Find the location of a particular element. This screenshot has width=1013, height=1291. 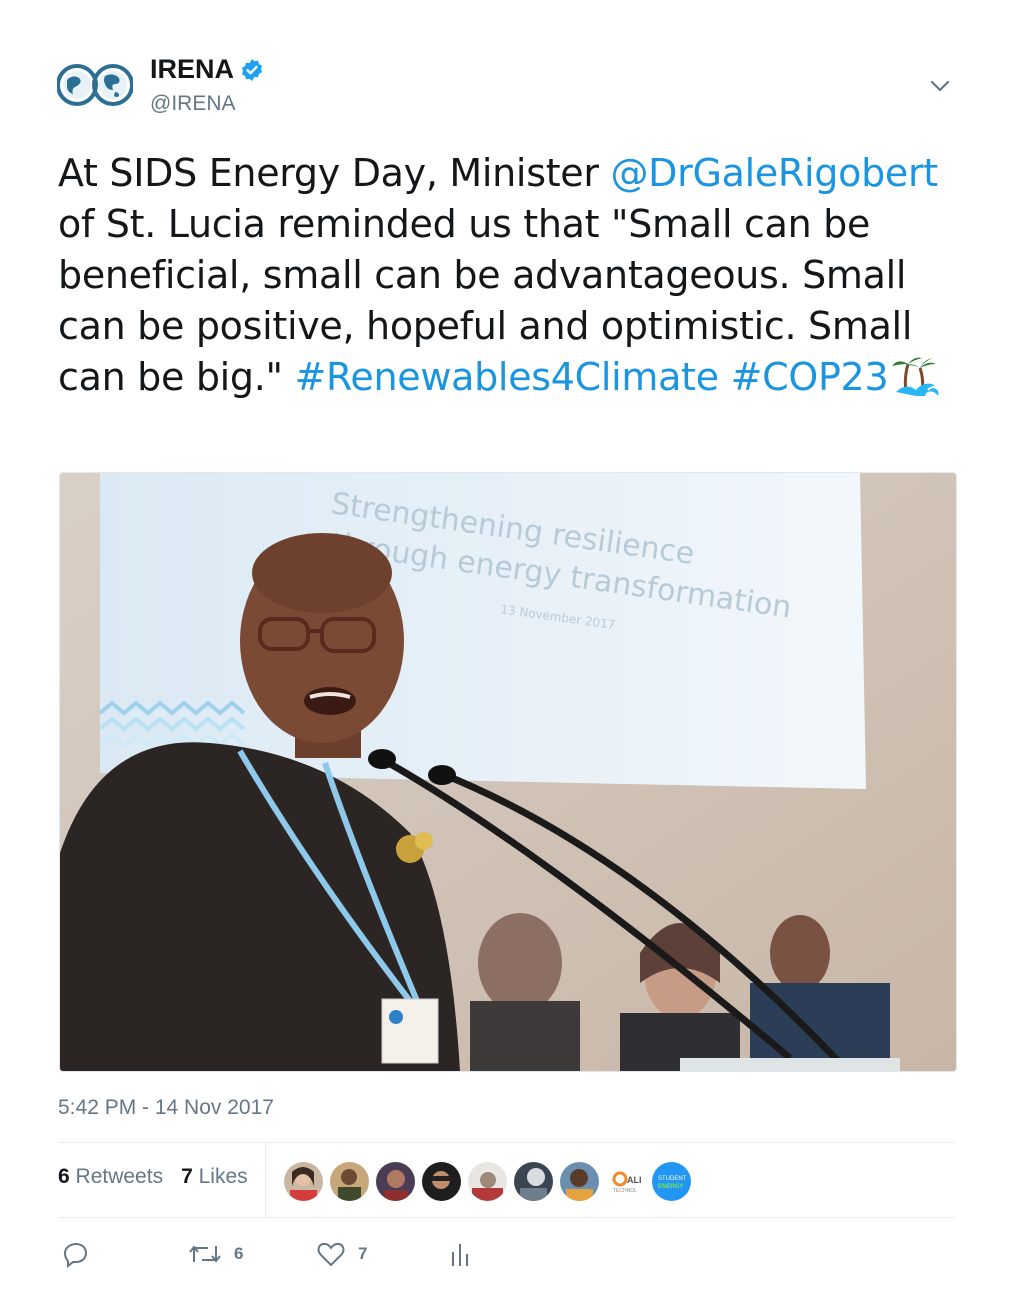

student-energy-logo-icon: STUDENT ENERGY is located at coordinates (671, 1181).